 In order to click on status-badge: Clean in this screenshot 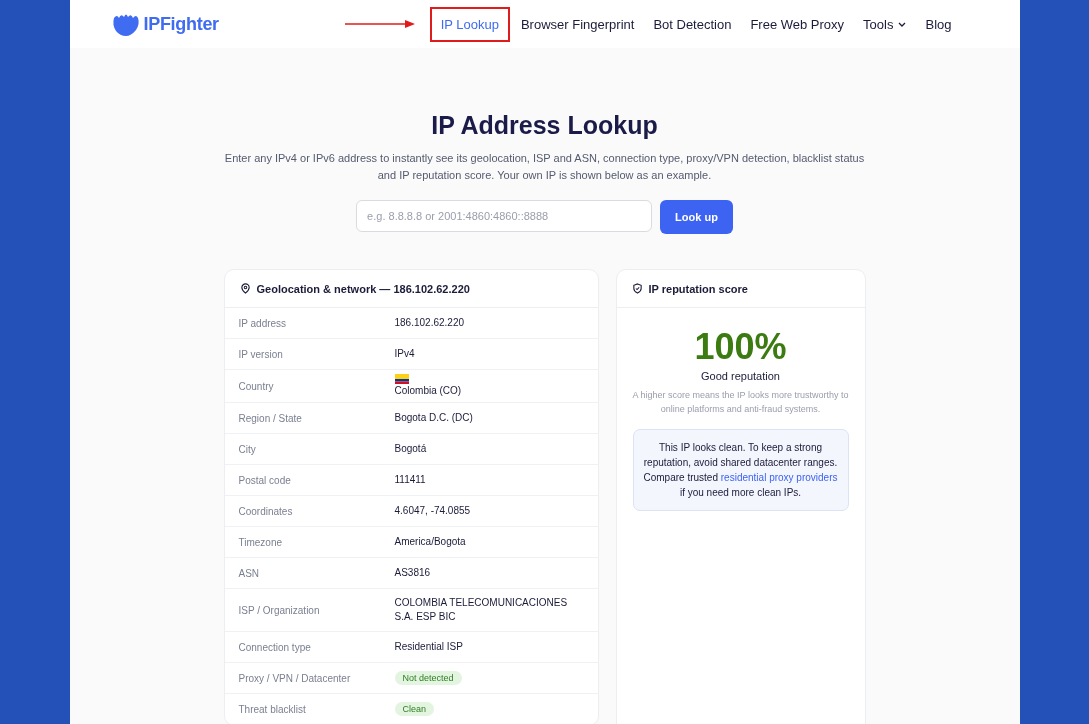, I will do `click(414, 709)`.